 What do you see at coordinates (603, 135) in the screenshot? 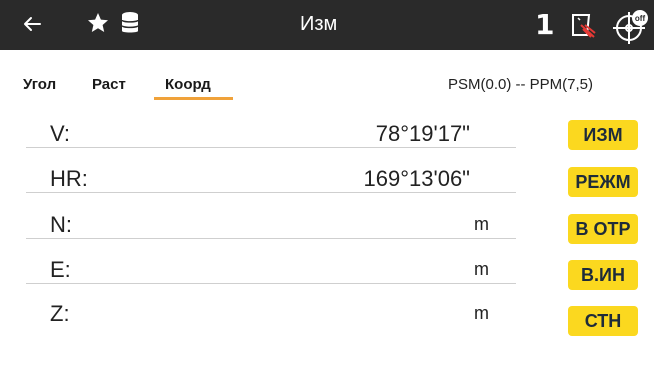
I see `measure-button: ИЗМ` at bounding box center [603, 135].